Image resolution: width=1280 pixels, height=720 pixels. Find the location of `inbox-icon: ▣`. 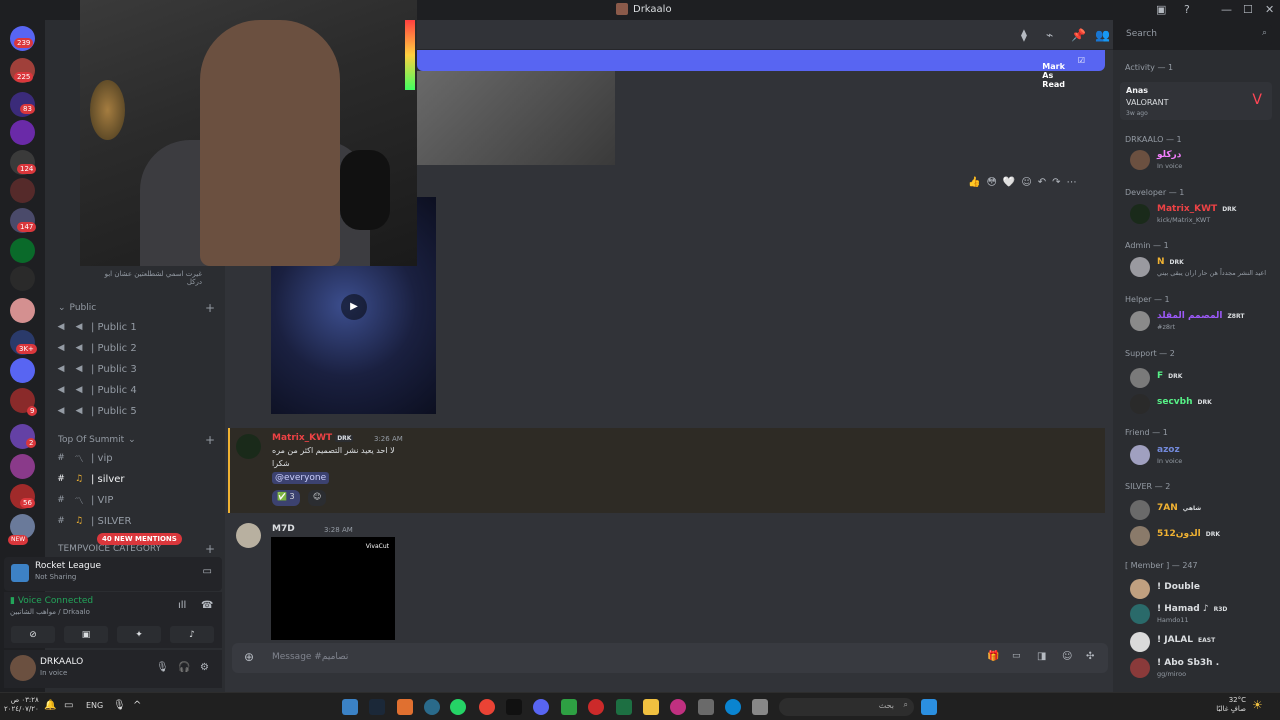

inbox-icon: ▣ is located at coordinates (1161, 9).